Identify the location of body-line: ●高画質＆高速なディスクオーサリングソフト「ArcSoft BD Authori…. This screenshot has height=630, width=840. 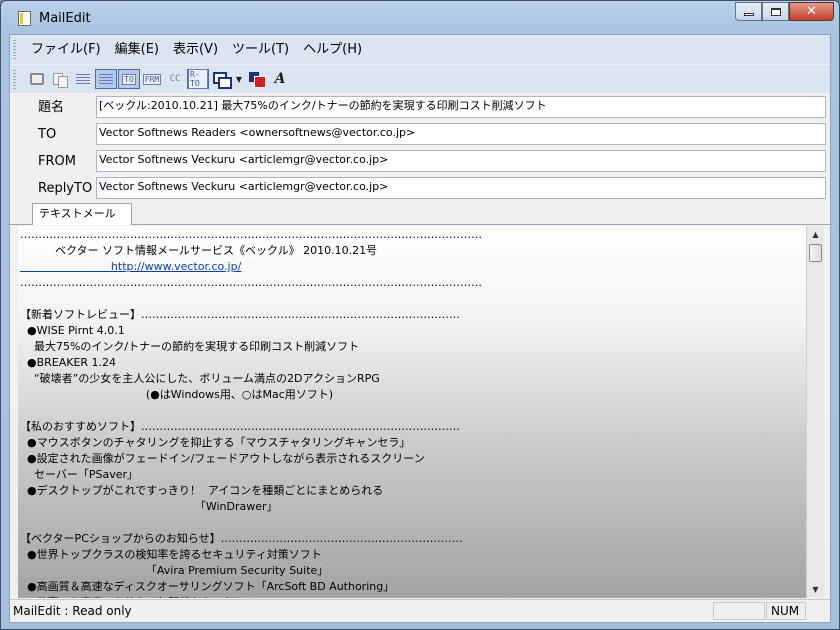
(207, 586).